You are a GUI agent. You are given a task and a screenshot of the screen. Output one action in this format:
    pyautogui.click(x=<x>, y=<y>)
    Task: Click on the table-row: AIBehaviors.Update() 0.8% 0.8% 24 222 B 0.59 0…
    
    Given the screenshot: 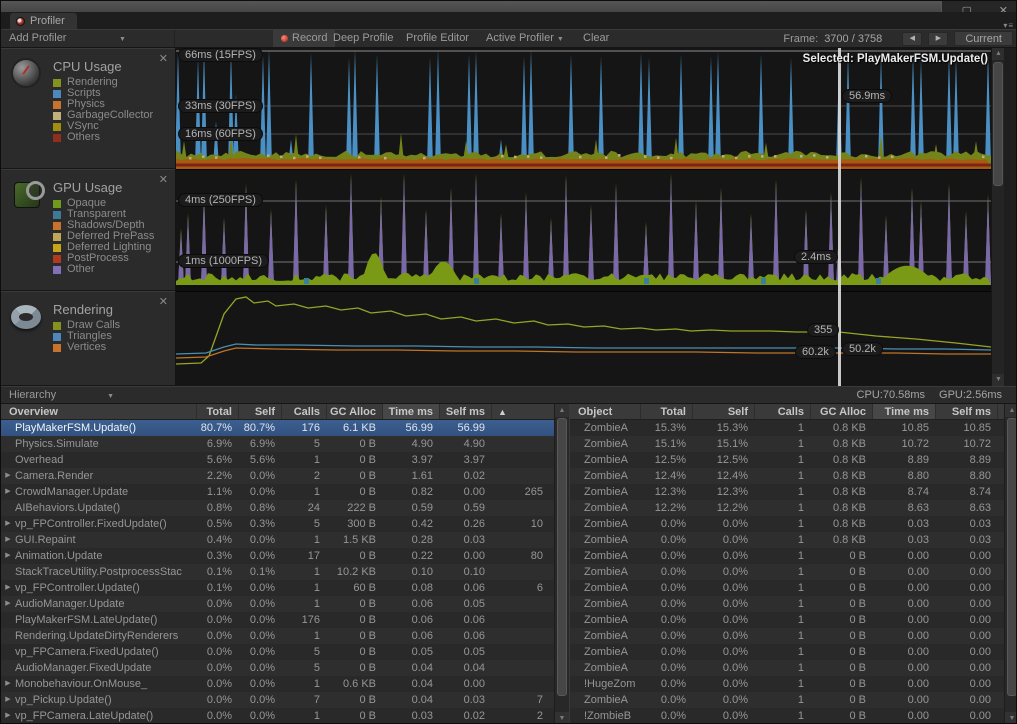 What is the action you would take?
    pyautogui.click(x=277, y=508)
    